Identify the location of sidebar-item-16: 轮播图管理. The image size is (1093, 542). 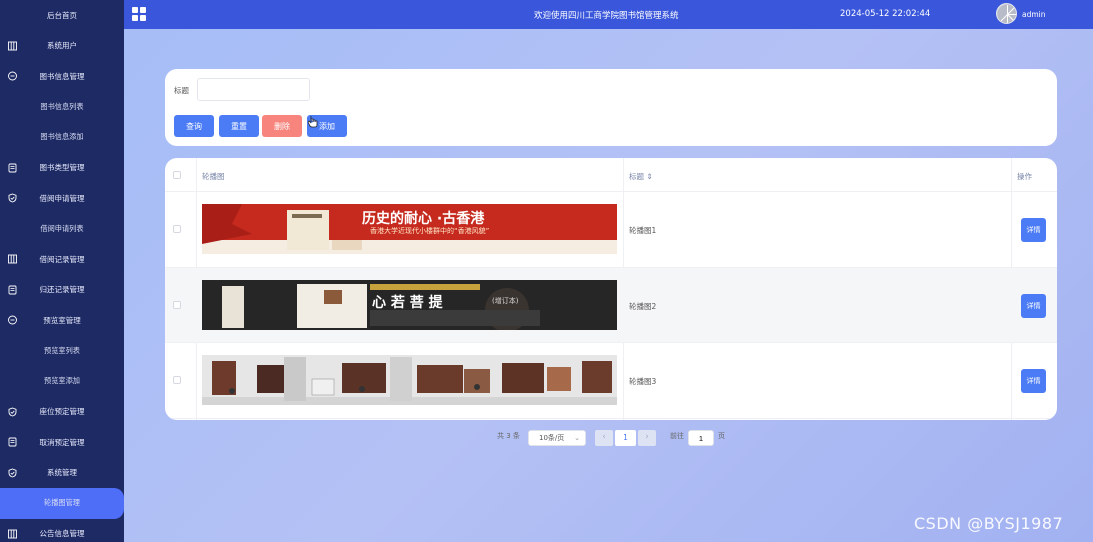
(62, 503).